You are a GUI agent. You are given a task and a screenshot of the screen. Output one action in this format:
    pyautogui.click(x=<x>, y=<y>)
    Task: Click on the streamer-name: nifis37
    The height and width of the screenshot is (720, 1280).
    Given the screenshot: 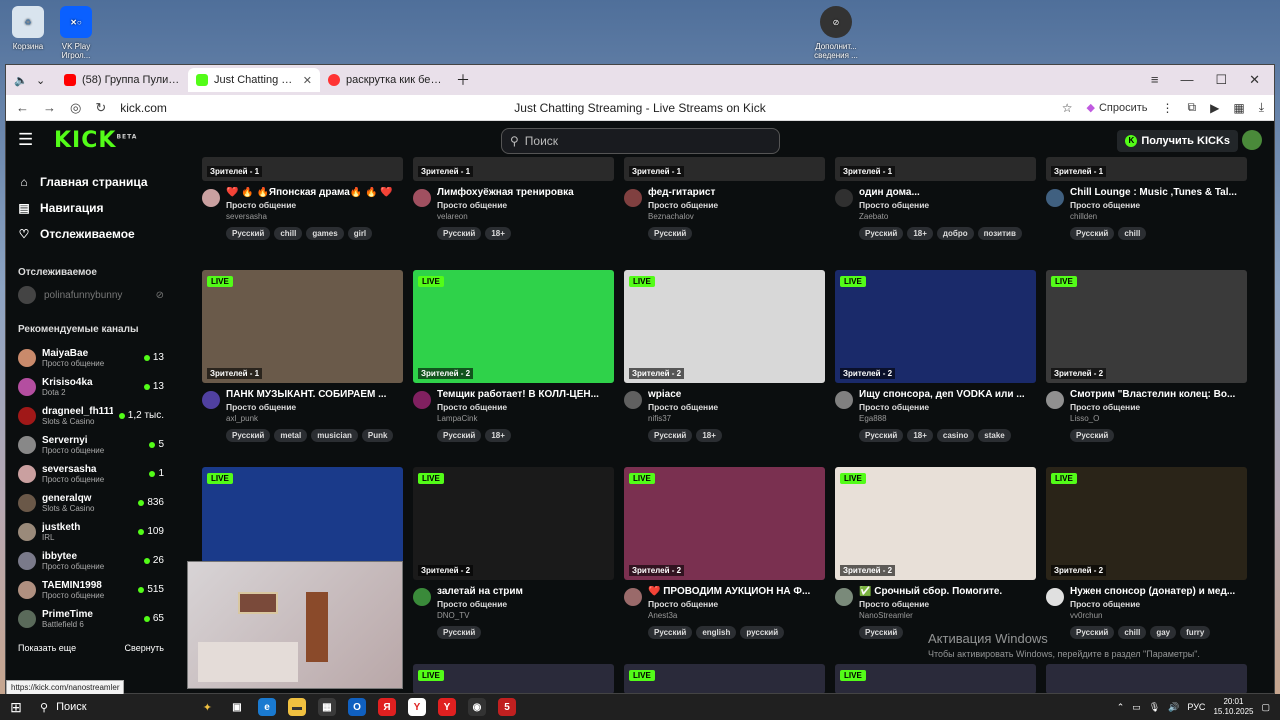 What is the action you would take?
    pyautogui.click(x=736, y=418)
    